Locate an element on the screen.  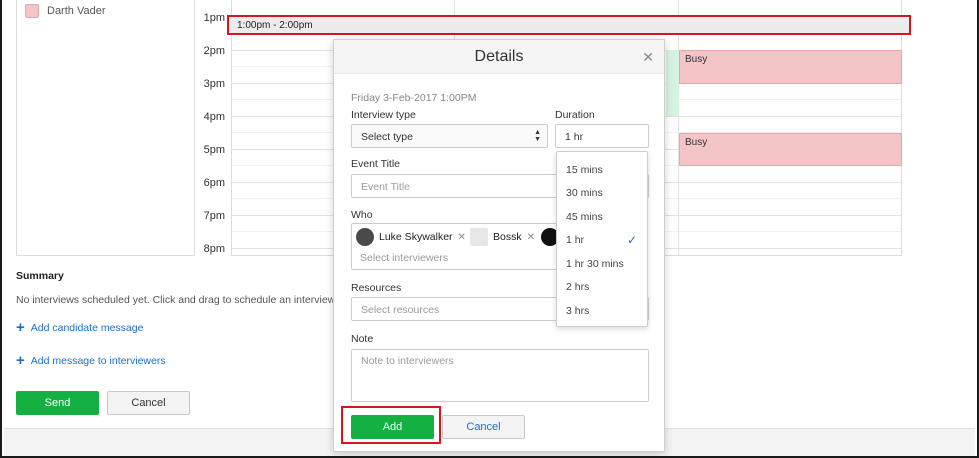
summary-title: Summary is located at coordinates (40, 276).